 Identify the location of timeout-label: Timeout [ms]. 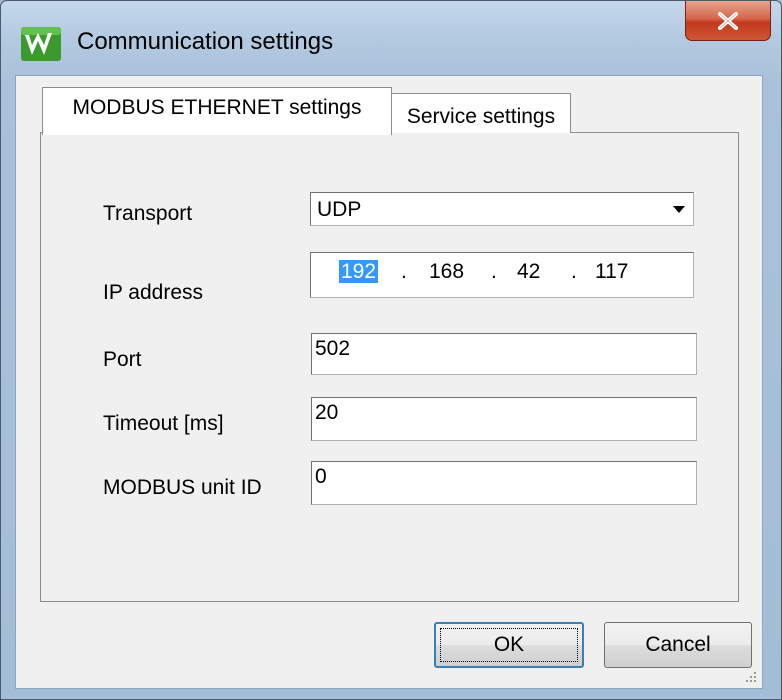
(163, 423).